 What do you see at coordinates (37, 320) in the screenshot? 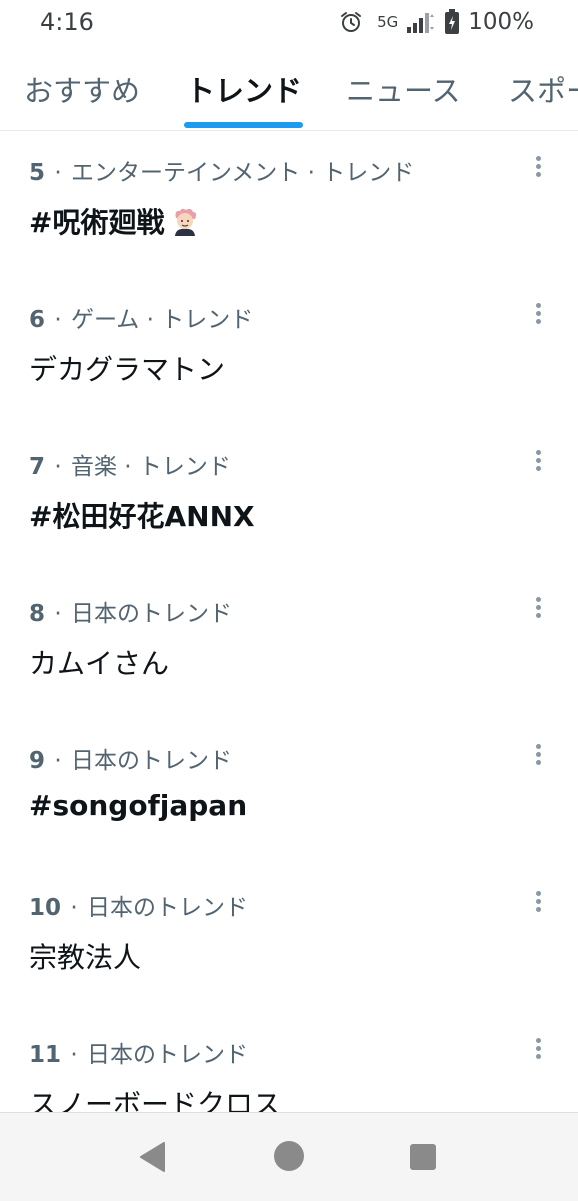
I see `trend-rank: 6` at bounding box center [37, 320].